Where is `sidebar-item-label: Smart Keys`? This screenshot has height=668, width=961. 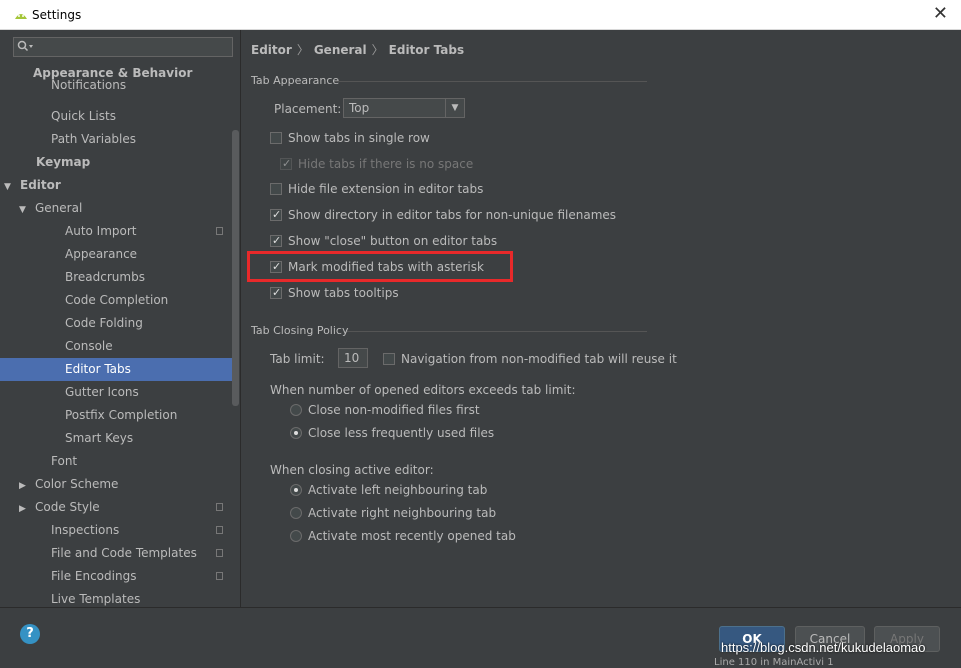 sidebar-item-label: Smart Keys is located at coordinates (99, 438).